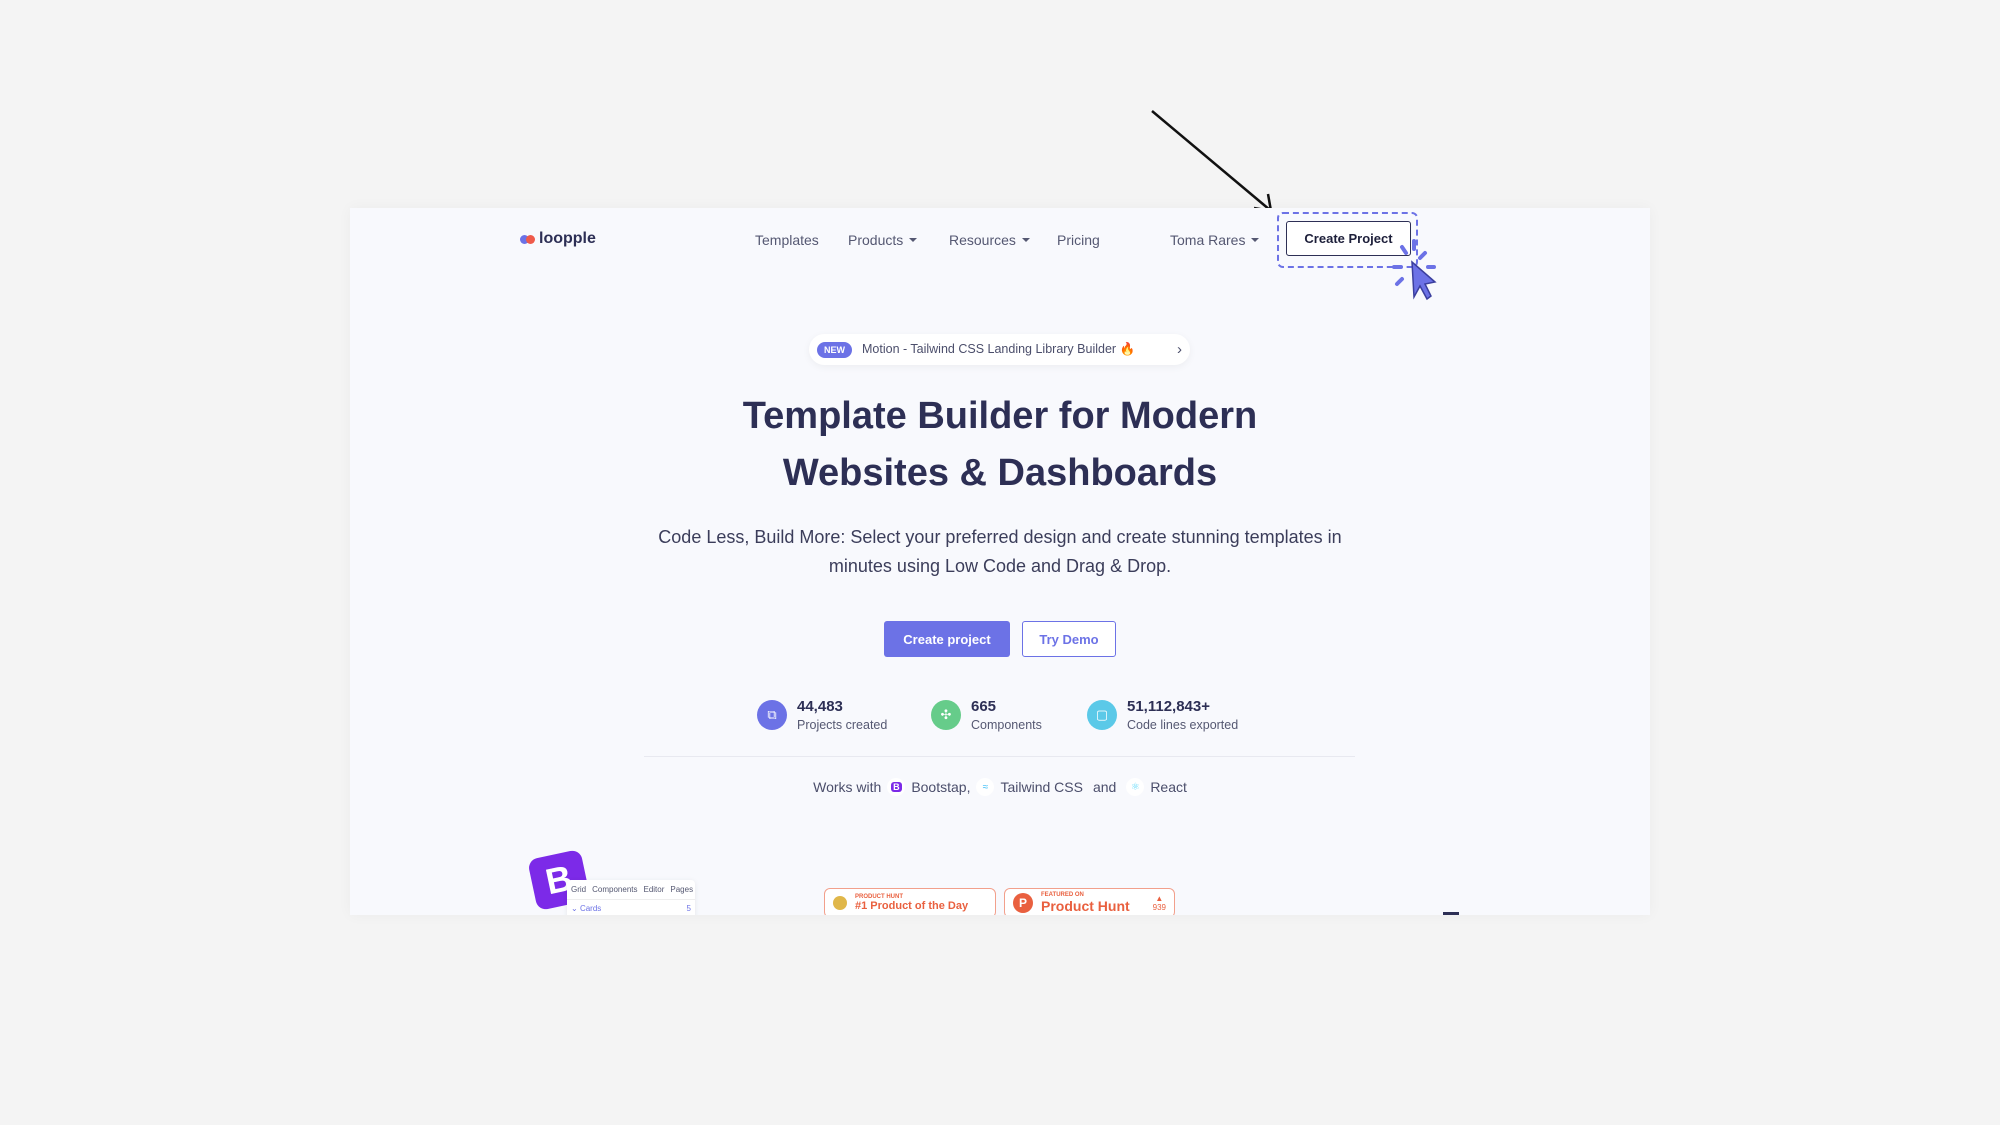 This screenshot has height=1125, width=2000. What do you see at coordinates (787, 240) in the screenshot?
I see `nav-templates: Templates` at bounding box center [787, 240].